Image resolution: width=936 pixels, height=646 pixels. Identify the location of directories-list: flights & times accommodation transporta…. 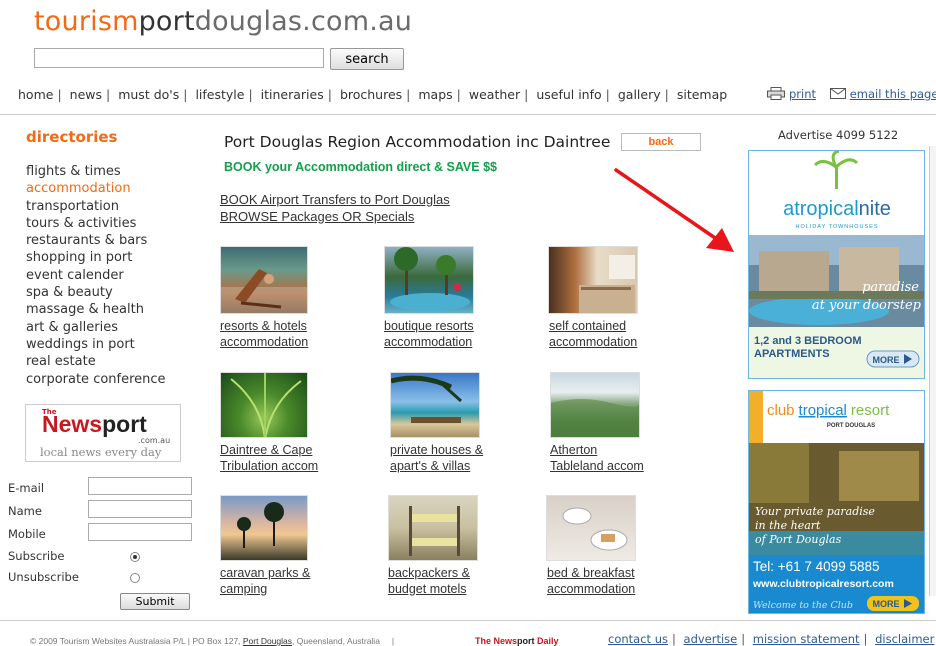
(96, 275).